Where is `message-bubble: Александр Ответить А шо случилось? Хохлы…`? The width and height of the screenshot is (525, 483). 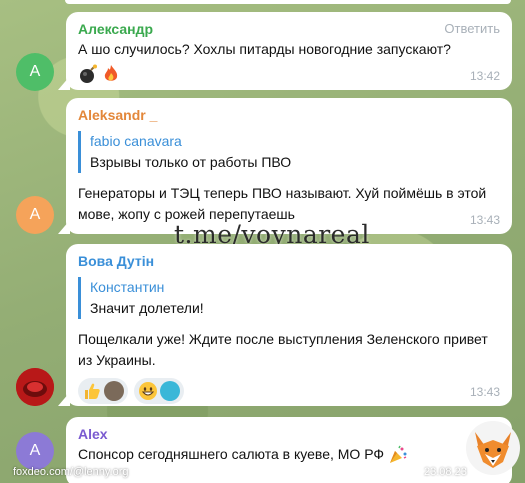
message-bubble: Александр Ответить А шо случилось? Хохлы… is located at coordinates (285, 51).